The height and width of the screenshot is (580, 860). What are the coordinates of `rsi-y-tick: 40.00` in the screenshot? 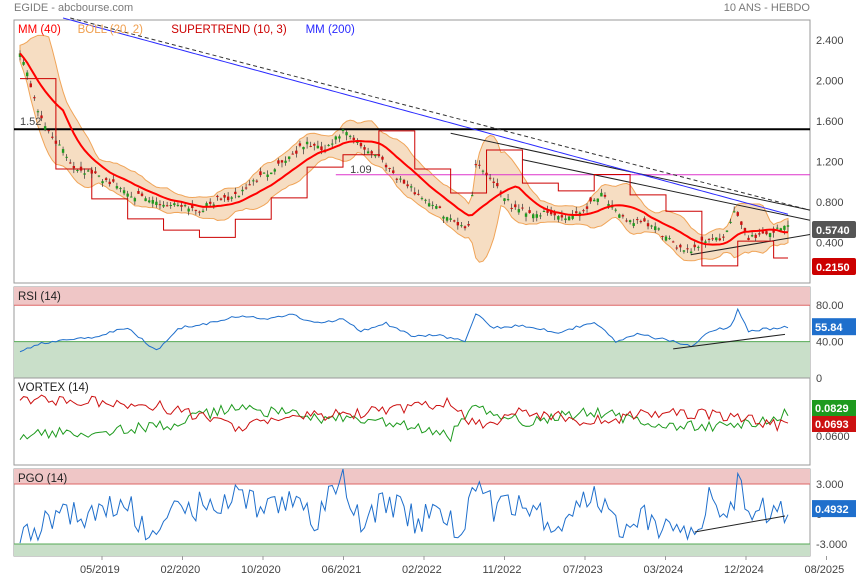 It's located at (830, 343).